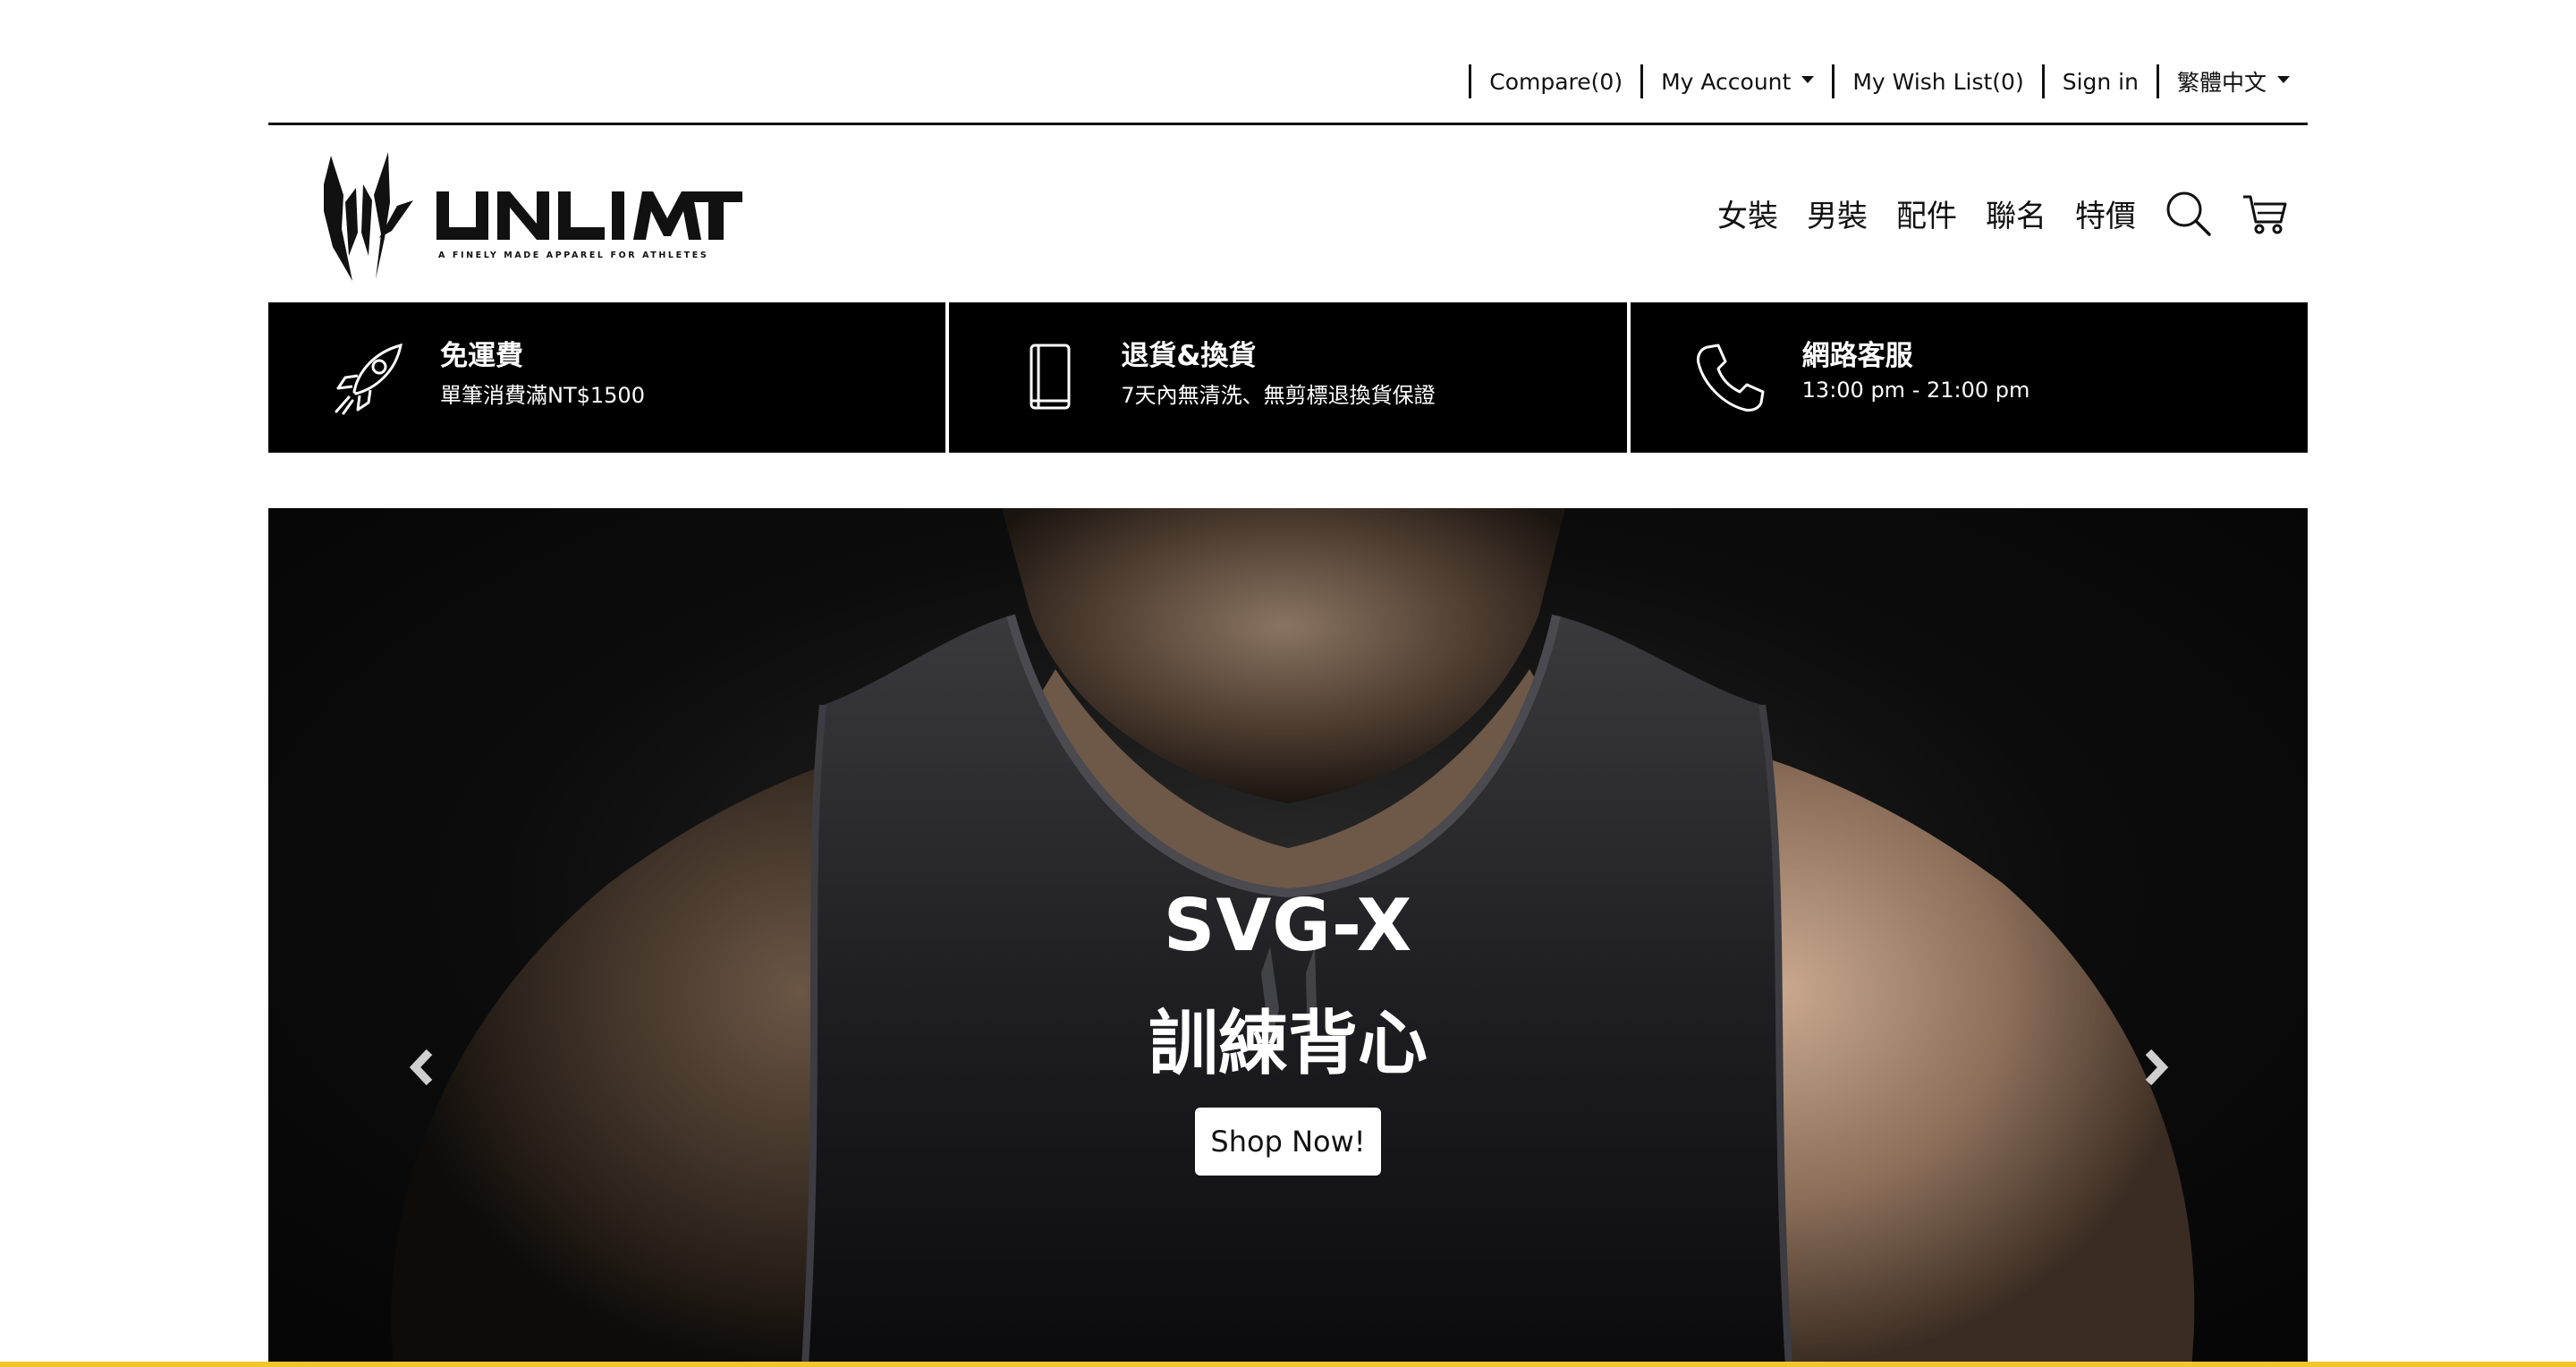 This screenshot has height=1367, width=2576. I want to click on free-shipping-subtitle: 單筆消費滿NT$1500, so click(542, 395).